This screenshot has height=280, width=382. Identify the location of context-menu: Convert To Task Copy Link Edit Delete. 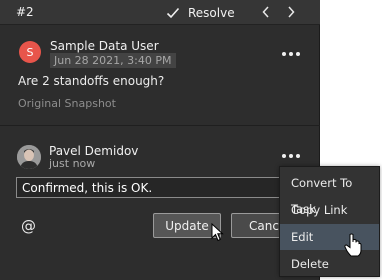
(329, 221).